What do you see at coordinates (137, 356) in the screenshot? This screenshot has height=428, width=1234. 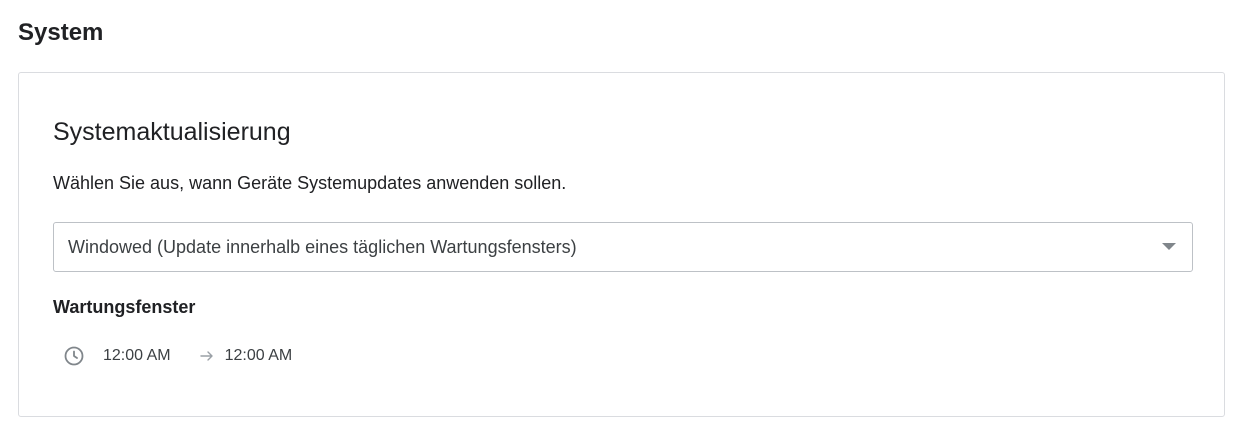 I see `window-start-time: 12:00 AM` at bounding box center [137, 356].